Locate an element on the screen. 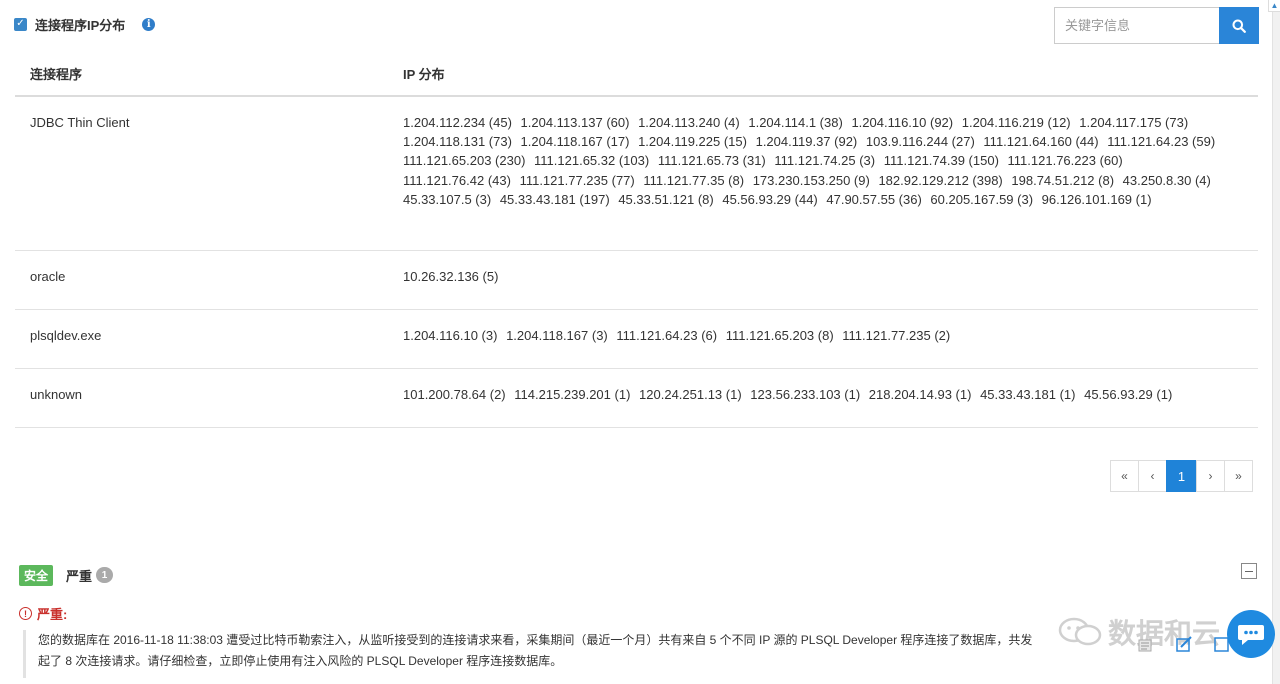 Image resolution: width=1280 pixels, height=684 pixels. ip-entry: 111.121.77.35 (8) is located at coordinates (694, 180).